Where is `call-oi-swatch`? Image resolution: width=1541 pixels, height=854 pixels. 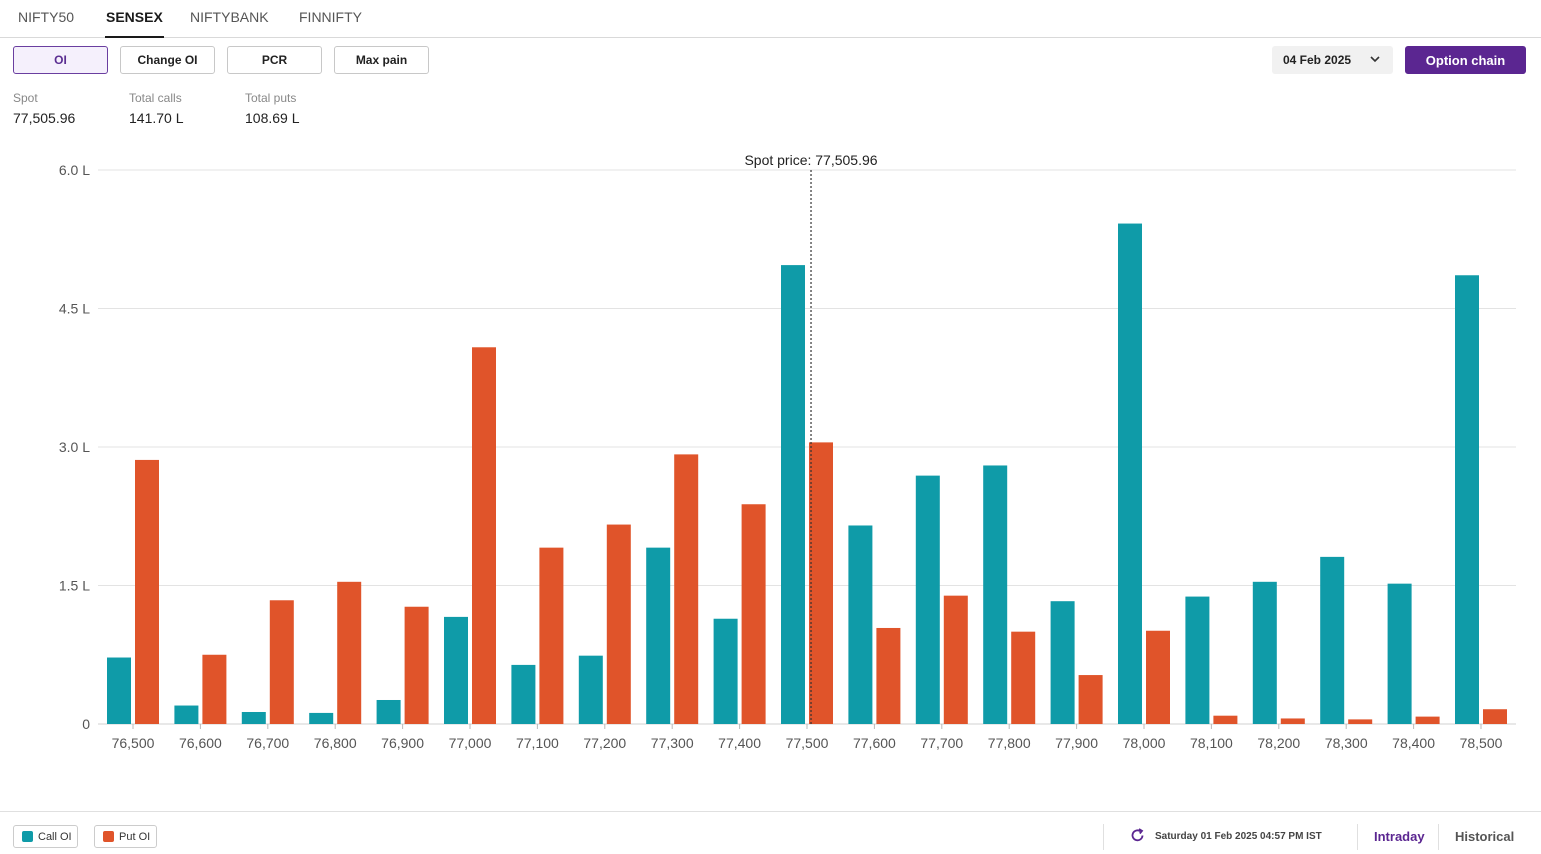 call-oi-swatch is located at coordinates (27, 836).